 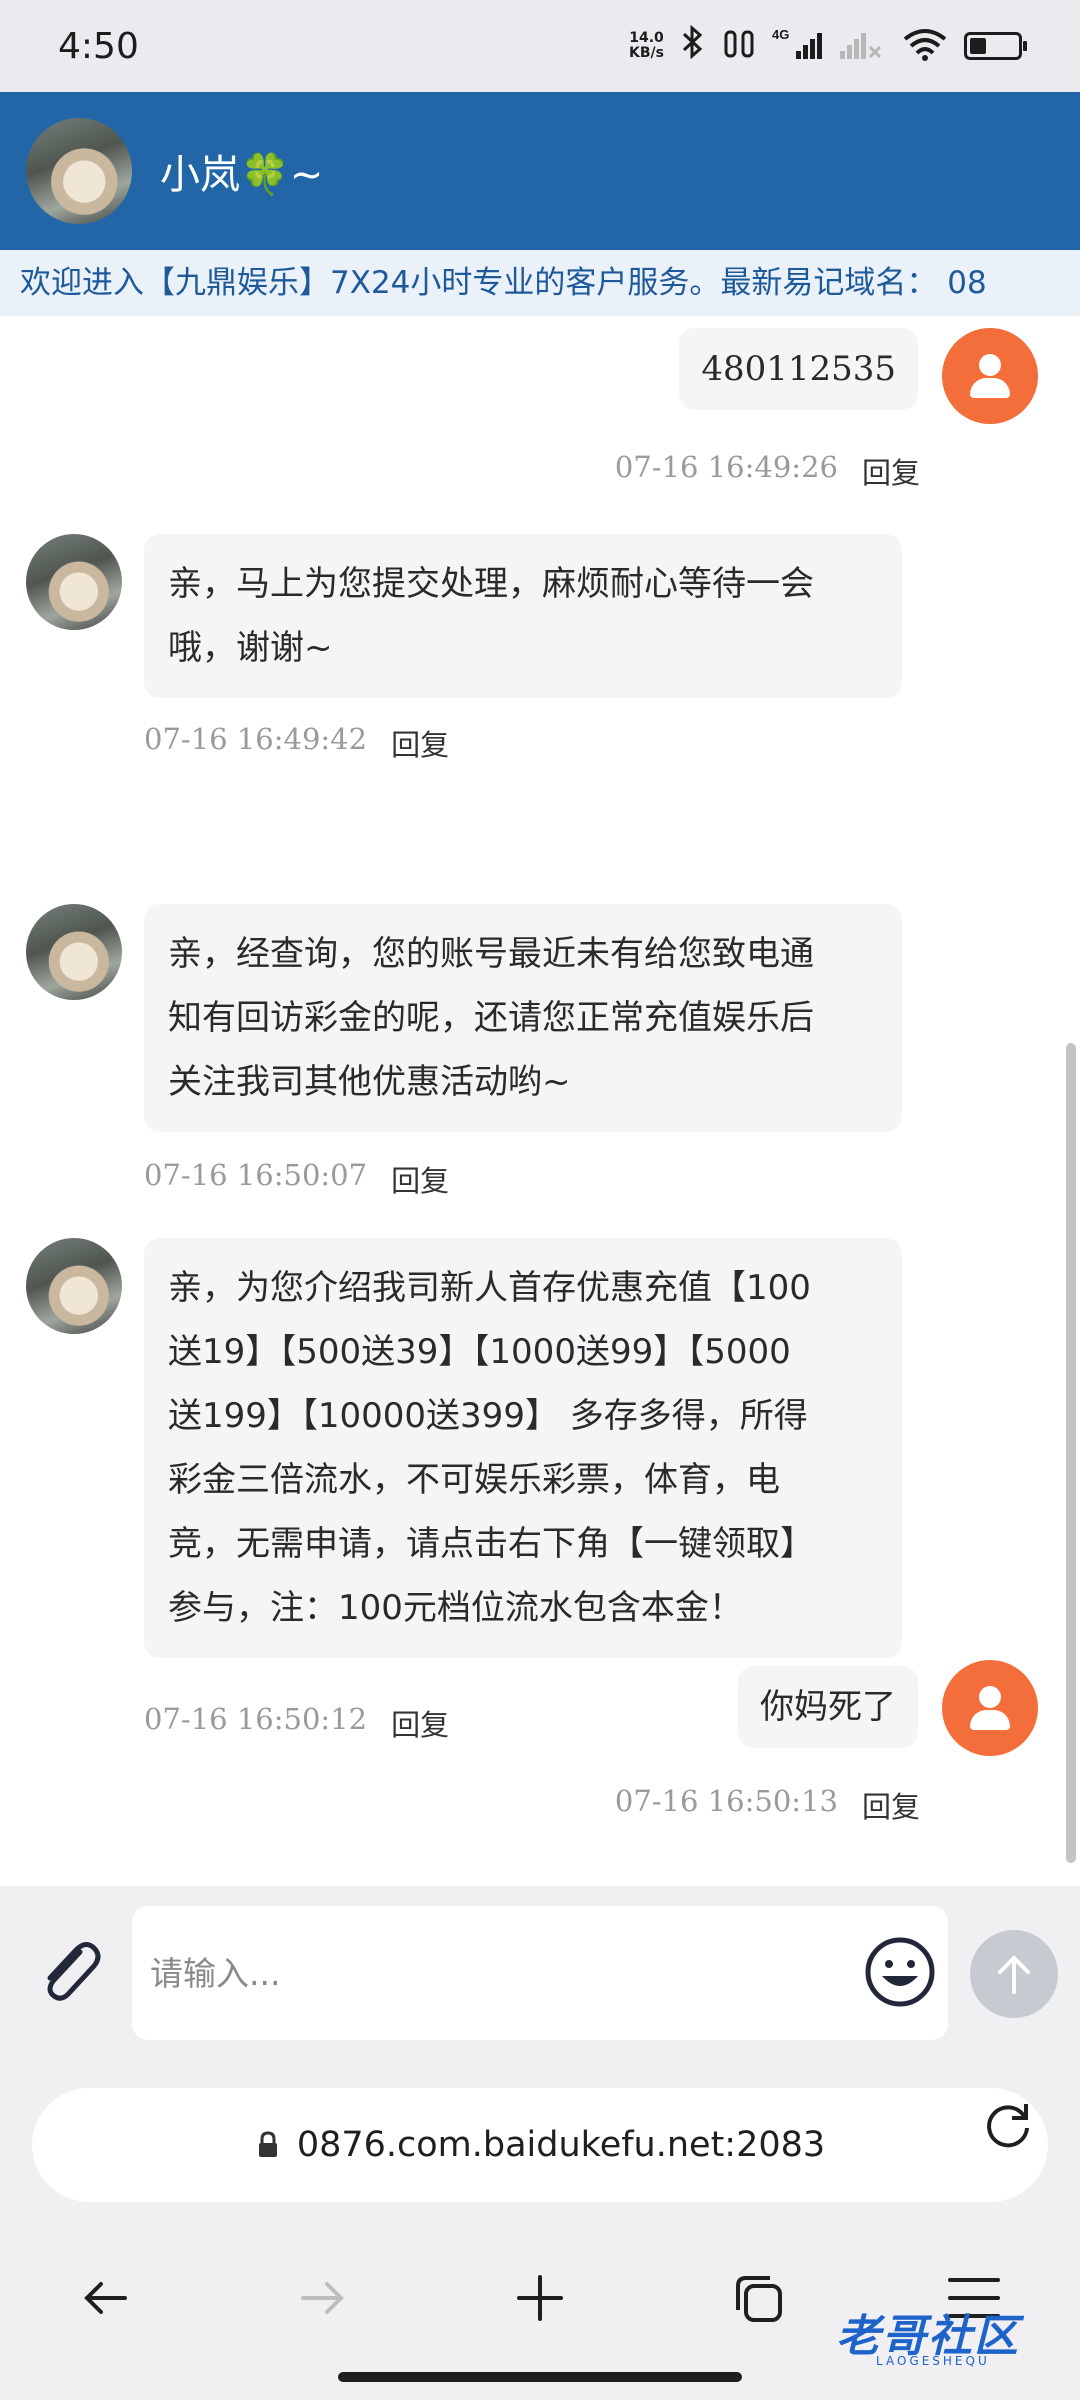 I want to click on forward-button, so click(x=322, y=2298).